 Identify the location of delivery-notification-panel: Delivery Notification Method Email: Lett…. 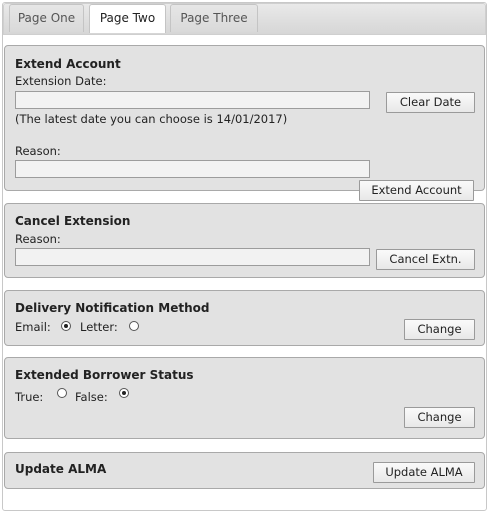
(244, 318).